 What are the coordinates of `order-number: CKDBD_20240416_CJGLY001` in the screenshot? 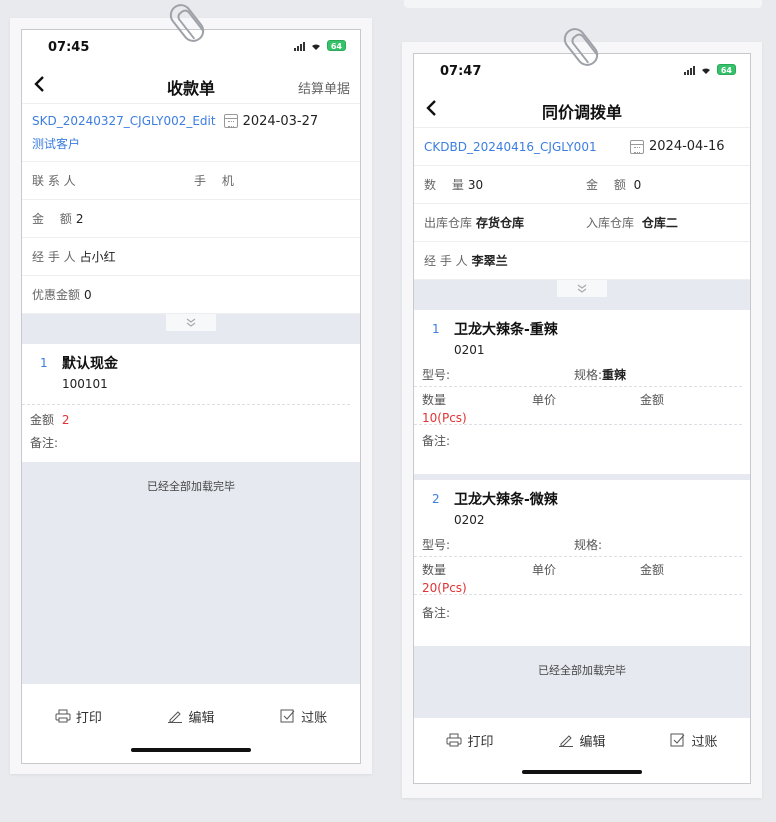 It's located at (510, 147).